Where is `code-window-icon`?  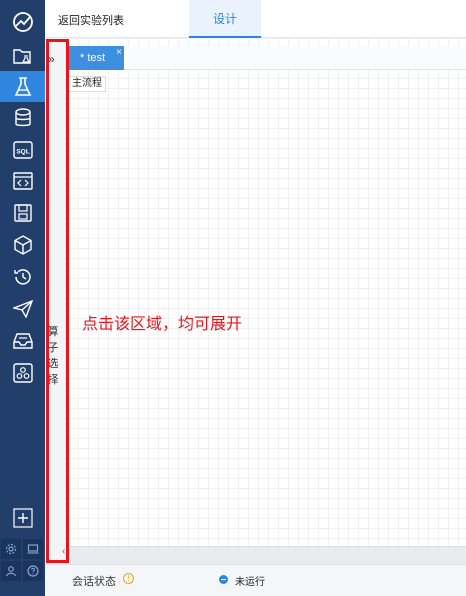 code-window-icon is located at coordinates (22, 180).